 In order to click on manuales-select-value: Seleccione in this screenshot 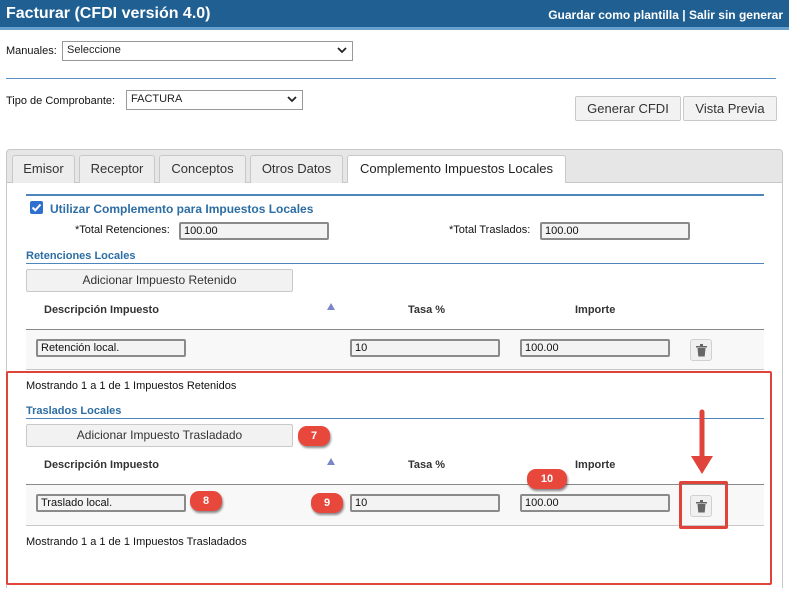, I will do `click(94, 50)`.